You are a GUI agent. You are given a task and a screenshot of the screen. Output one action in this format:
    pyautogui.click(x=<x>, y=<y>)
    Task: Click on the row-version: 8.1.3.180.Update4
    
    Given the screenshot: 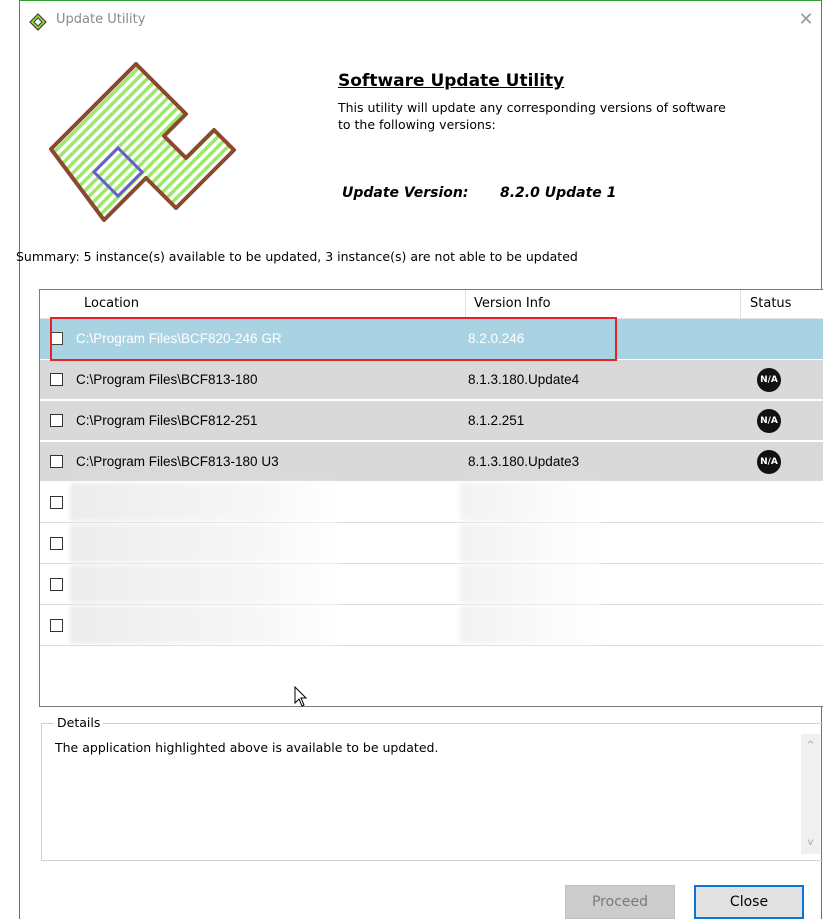 What is the action you would take?
    pyautogui.click(x=524, y=379)
    